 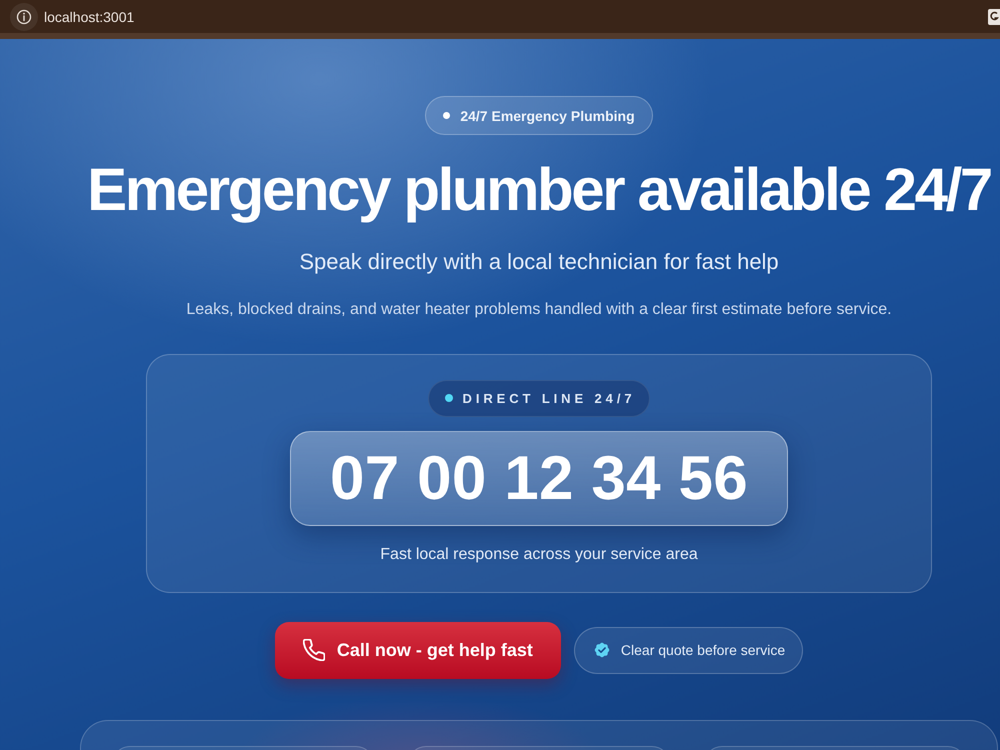 What do you see at coordinates (539, 478) in the screenshot?
I see `phone-number-display: 07 00 12 34 56` at bounding box center [539, 478].